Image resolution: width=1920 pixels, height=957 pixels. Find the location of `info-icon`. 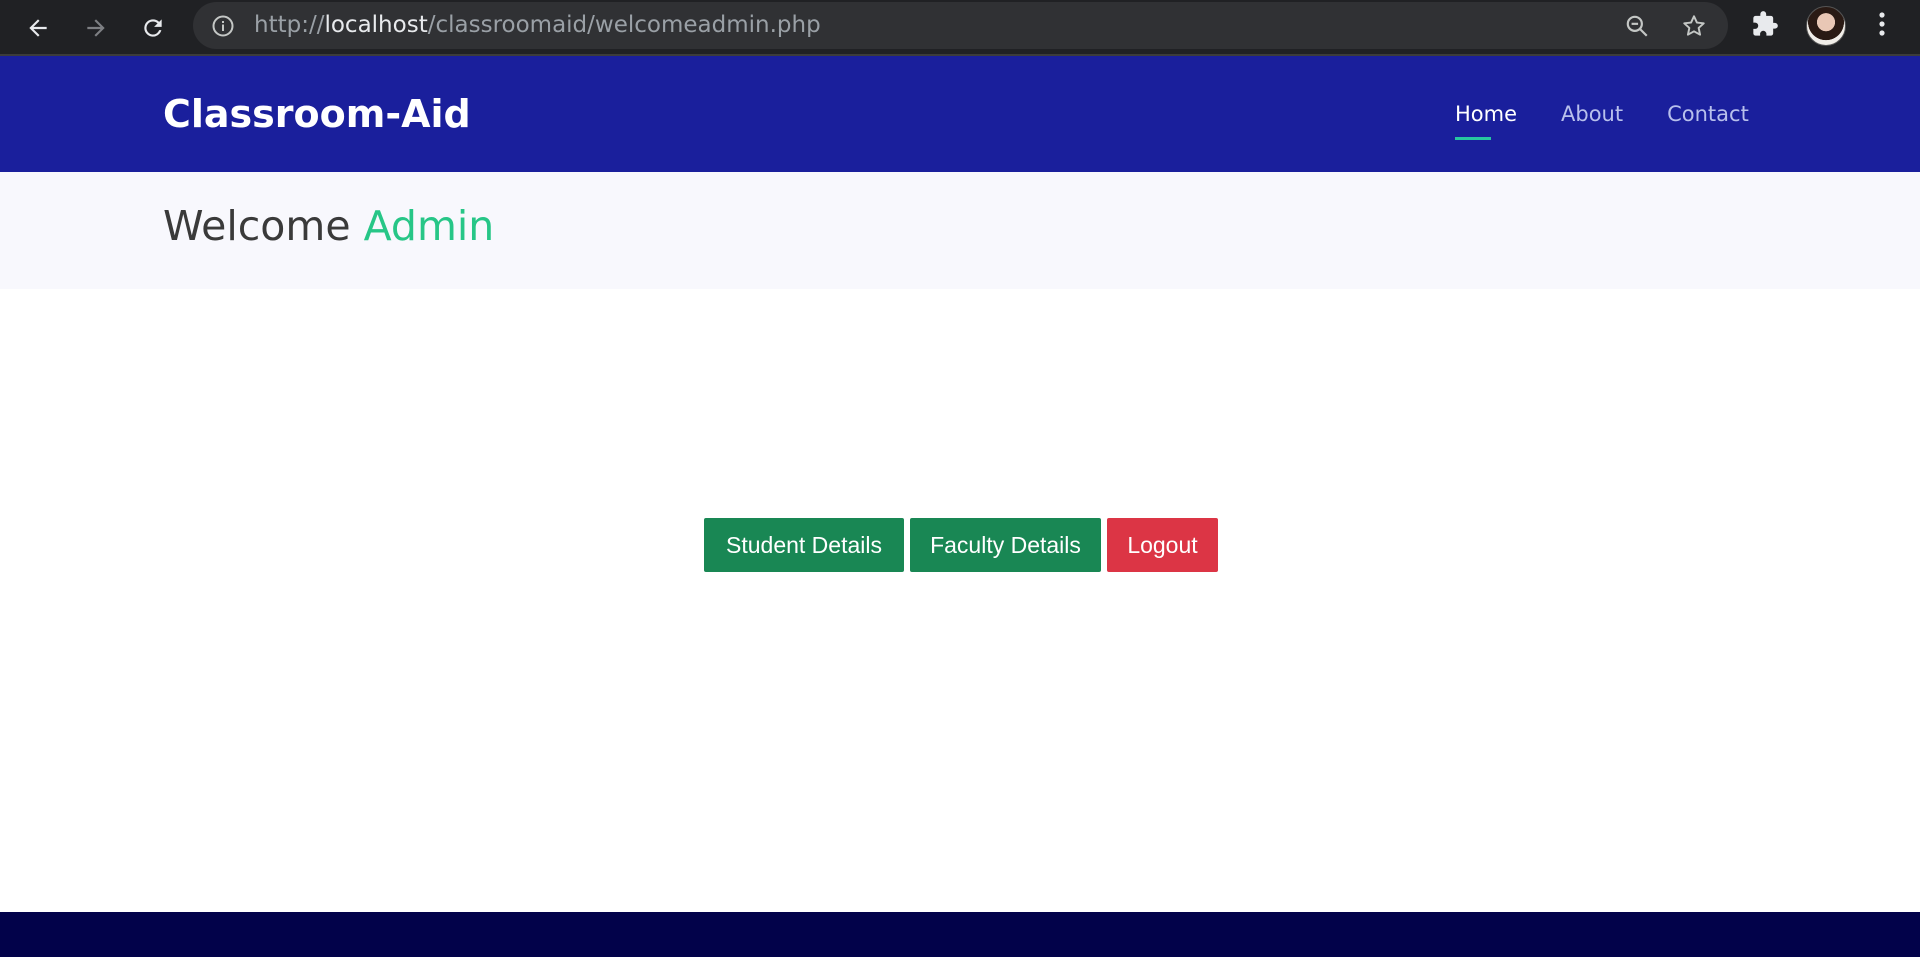

info-icon is located at coordinates (223, 28).